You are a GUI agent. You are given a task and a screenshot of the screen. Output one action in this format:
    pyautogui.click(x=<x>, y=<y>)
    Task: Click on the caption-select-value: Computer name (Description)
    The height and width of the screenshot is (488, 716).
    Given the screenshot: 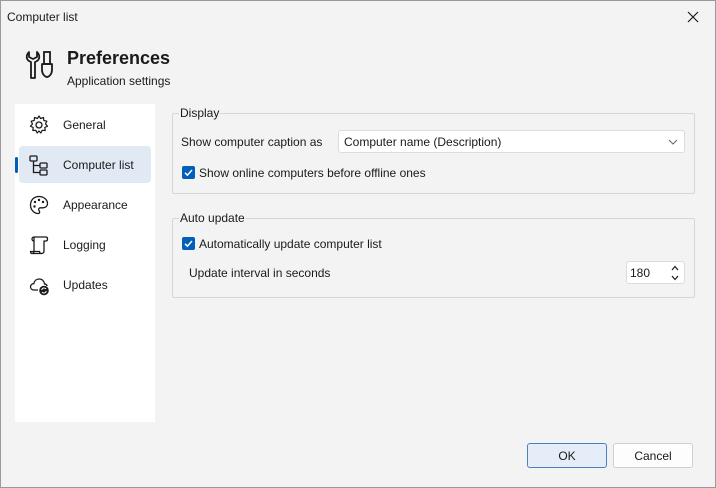 What is the action you would take?
    pyautogui.click(x=423, y=142)
    